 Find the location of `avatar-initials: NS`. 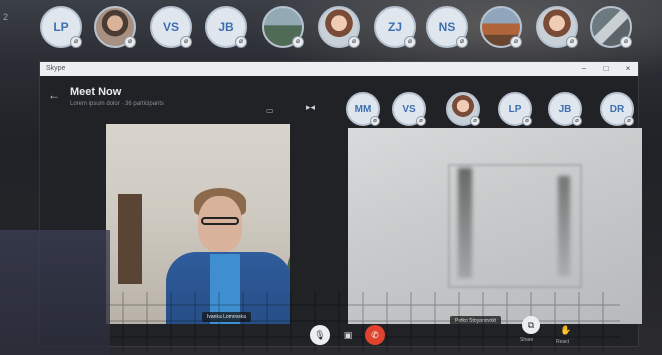

avatar-initials: NS is located at coordinates (447, 27).